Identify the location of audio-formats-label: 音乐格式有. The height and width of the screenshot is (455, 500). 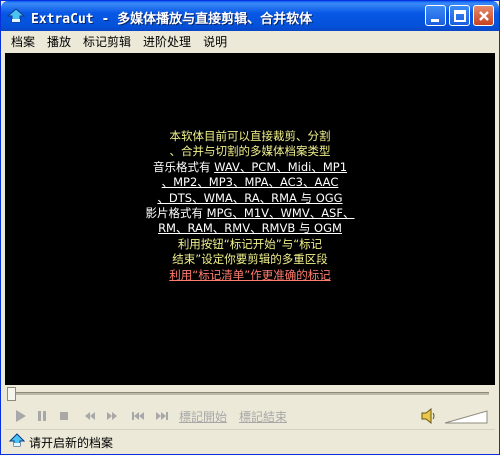
(183, 166).